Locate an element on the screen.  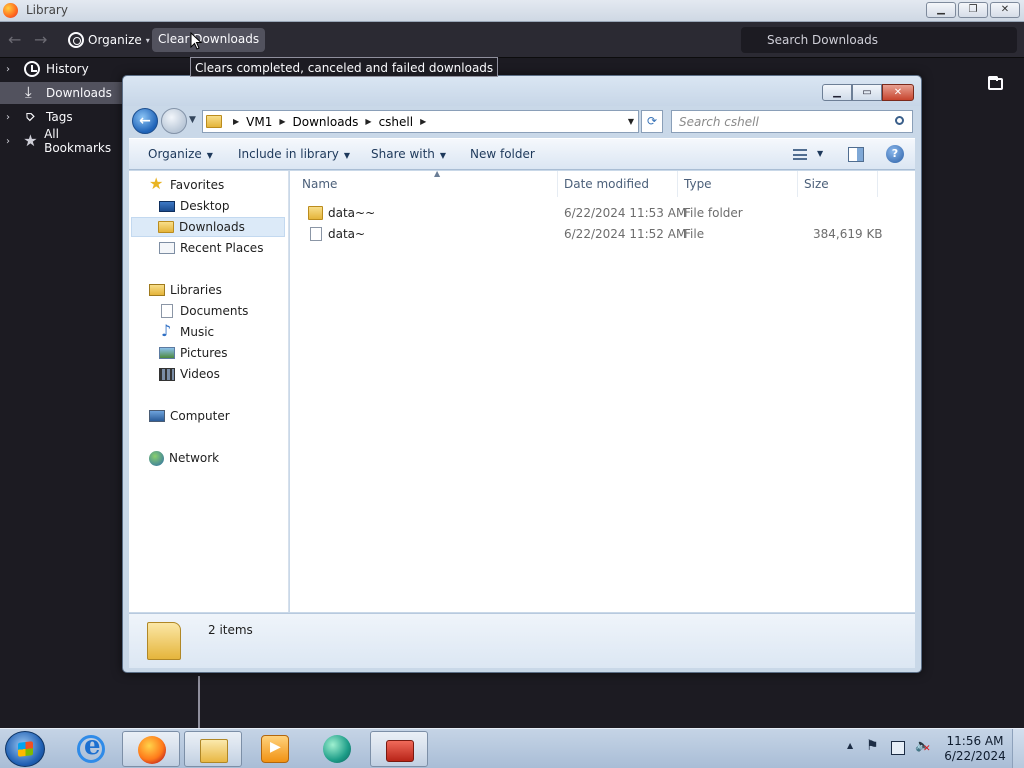
explorer-title-bar: ▁ ▭ ✕ is located at coordinates (522, 91).